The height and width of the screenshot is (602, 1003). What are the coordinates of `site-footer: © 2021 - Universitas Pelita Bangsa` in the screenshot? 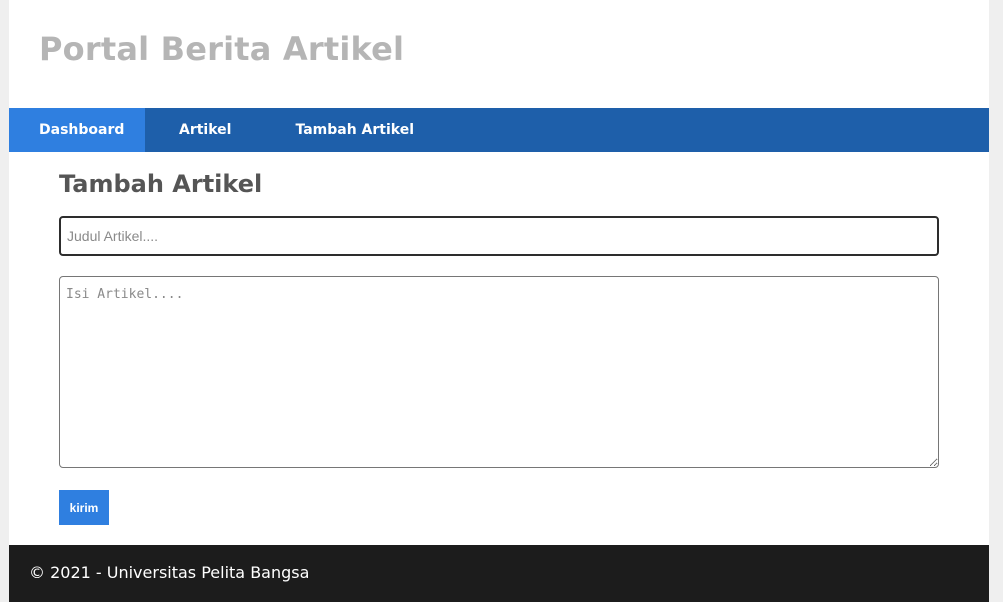 It's located at (499, 573).